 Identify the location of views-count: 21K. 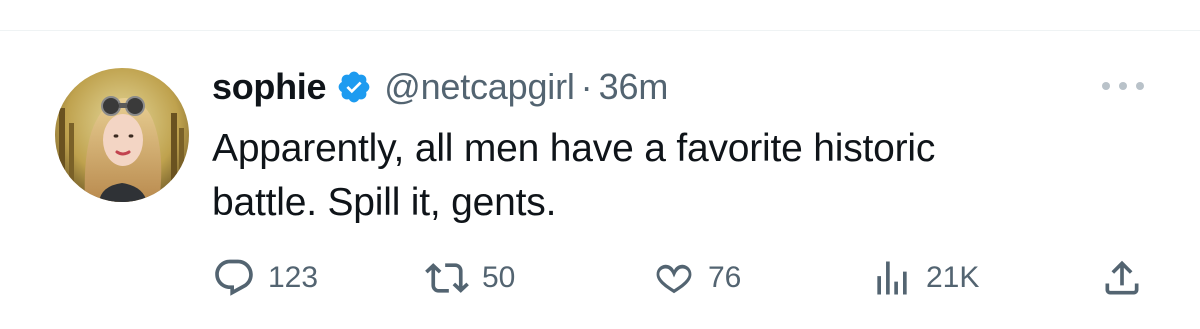
(953, 277).